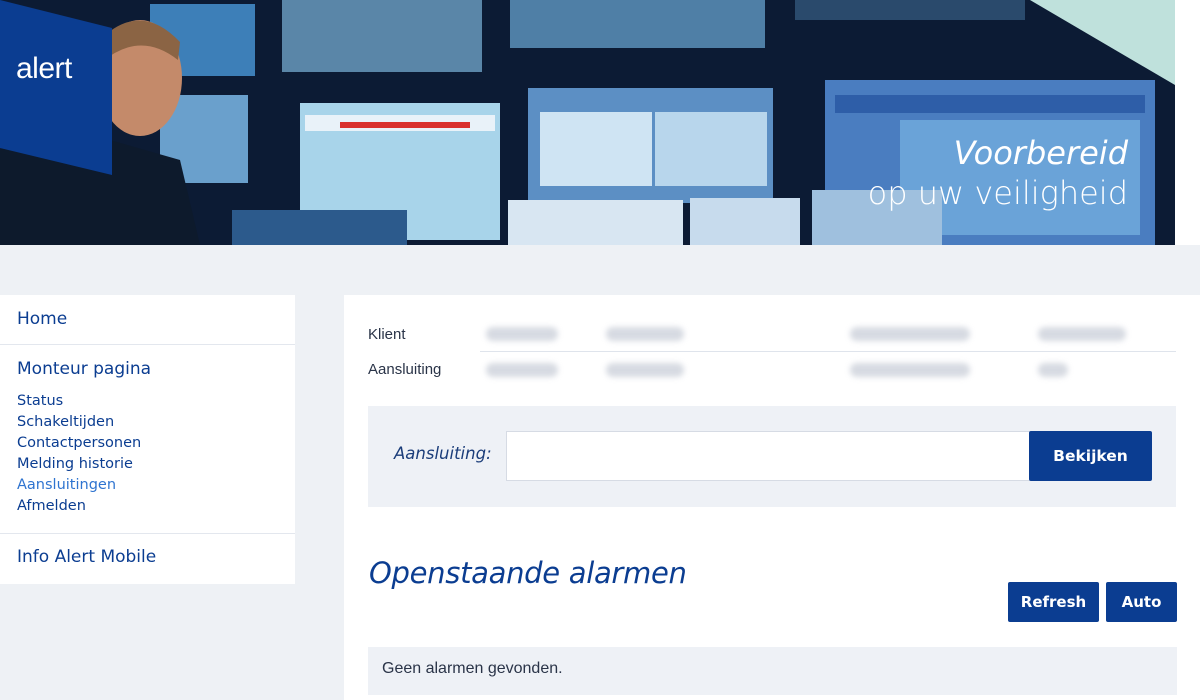 Image resolution: width=1200 pixels, height=700 pixels. I want to click on sidebar-item-schakeltijden: Schakeltijden, so click(147, 422).